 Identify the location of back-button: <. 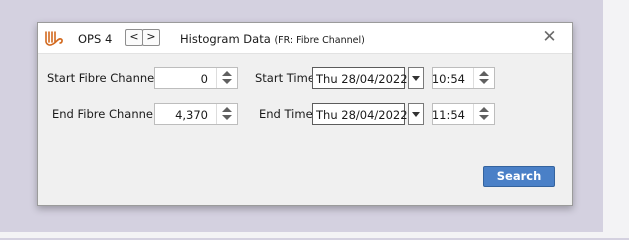
(134, 37).